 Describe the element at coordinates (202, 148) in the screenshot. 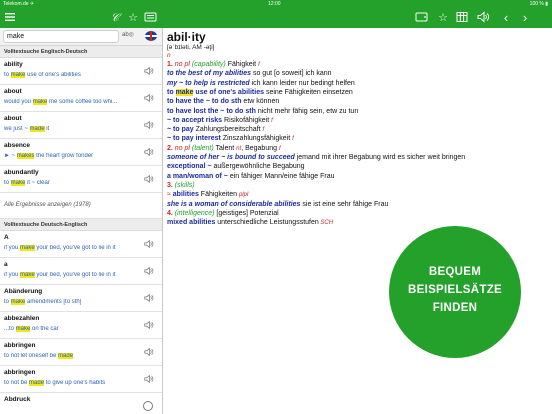

I see `sense-label: (talent)` at that location.